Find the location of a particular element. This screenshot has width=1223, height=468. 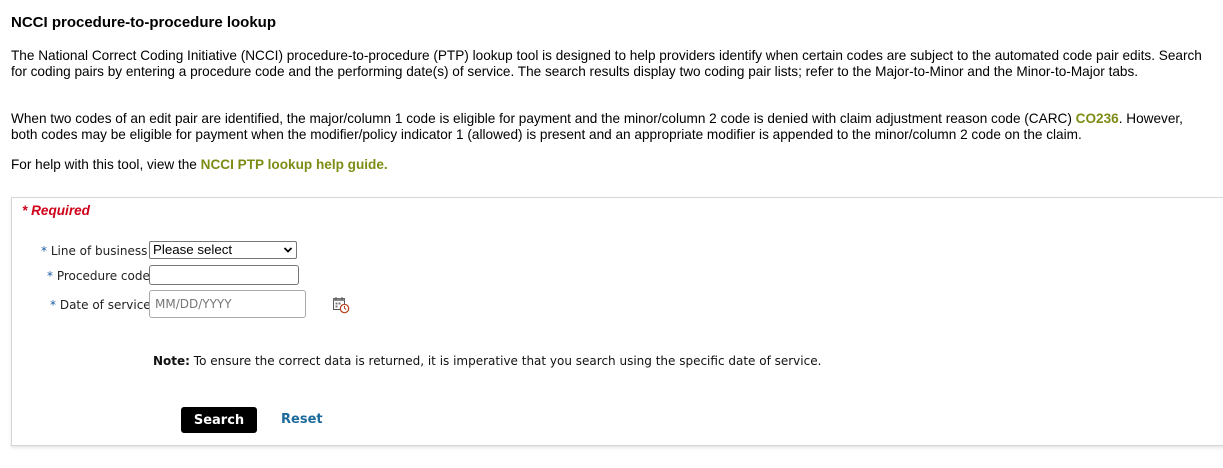

procedure-code-label: * Procedure code is located at coordinates (98, 276).